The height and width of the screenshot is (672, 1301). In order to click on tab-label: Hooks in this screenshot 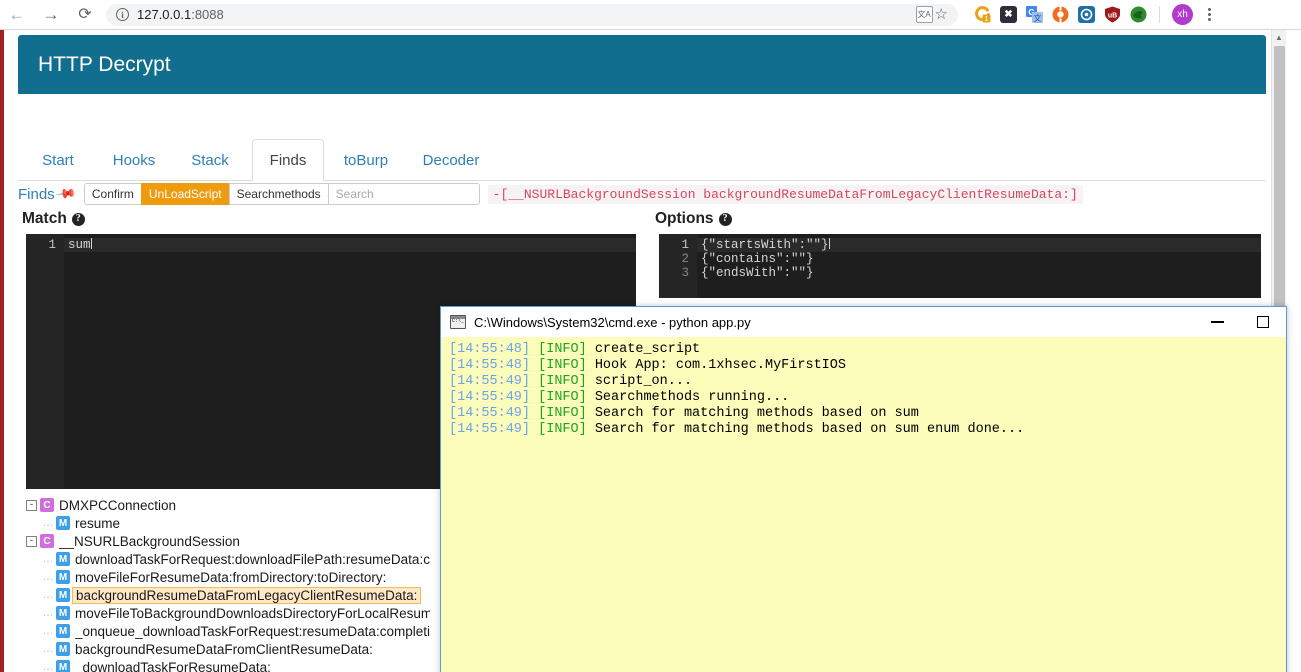, I will do `click(134, 160)`.